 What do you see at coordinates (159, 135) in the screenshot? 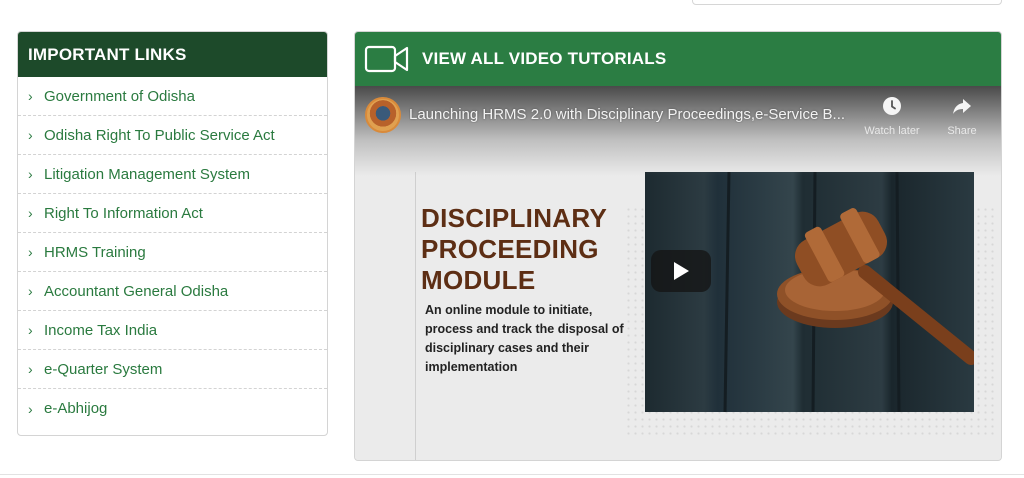
I see `link-label: Odisha Right To Public Service Act` at bounding box center [159, 135].